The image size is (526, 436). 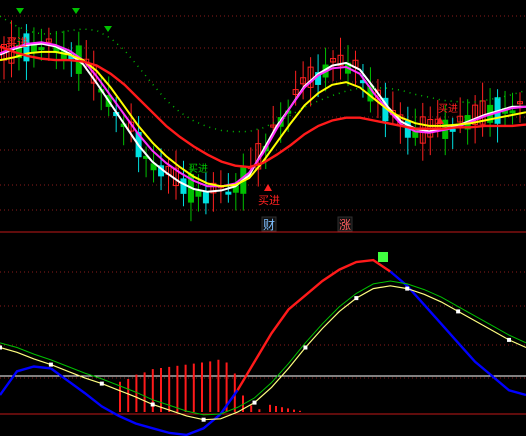 What do you see at coordinates (313, 324) in the screenshot?
I see `macd-dif-line-rise` at bounding box center [313, 324].